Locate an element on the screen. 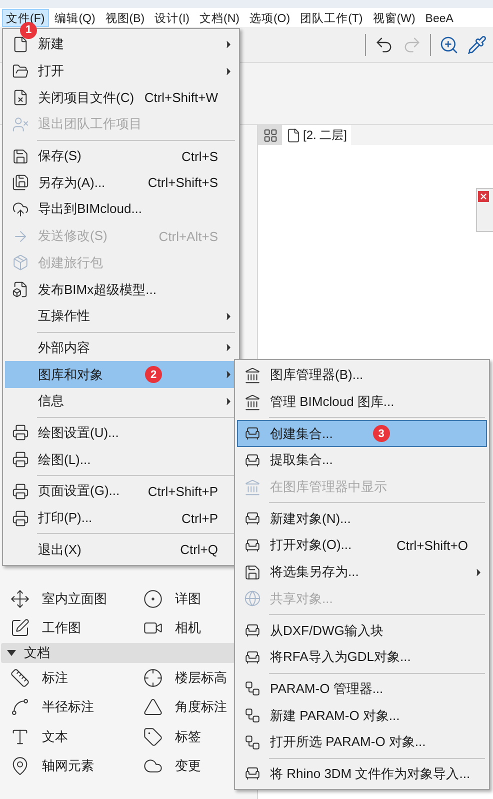 This screenshot has width=493, height=799. menu-item-label: 图库和对象 is located at coordinates (70, 375).